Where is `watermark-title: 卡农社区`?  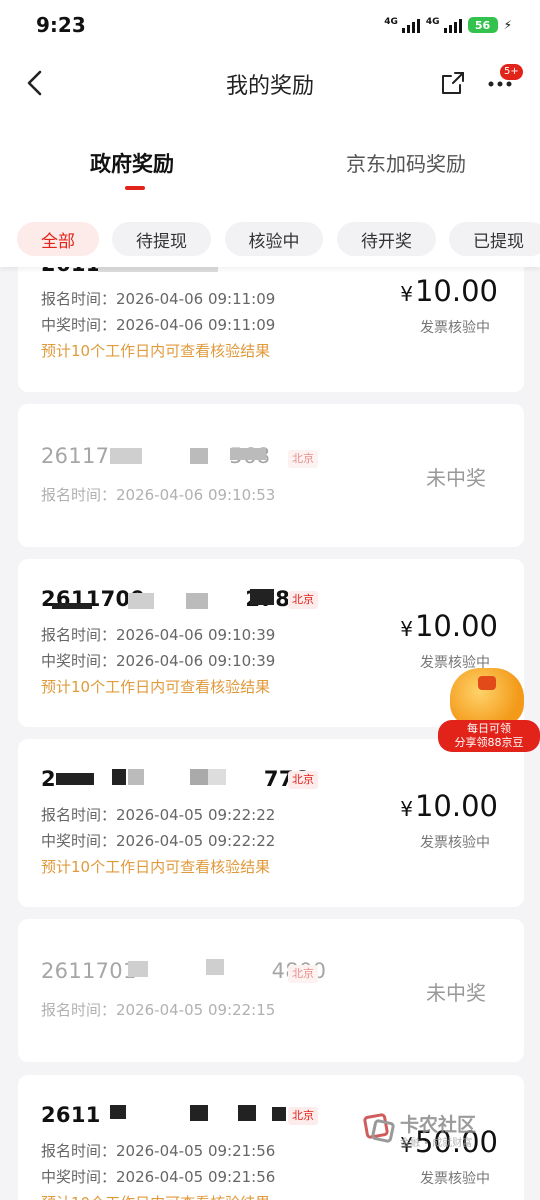
watermark-title: 卡农社区 is located at coordinates (438, 1125).